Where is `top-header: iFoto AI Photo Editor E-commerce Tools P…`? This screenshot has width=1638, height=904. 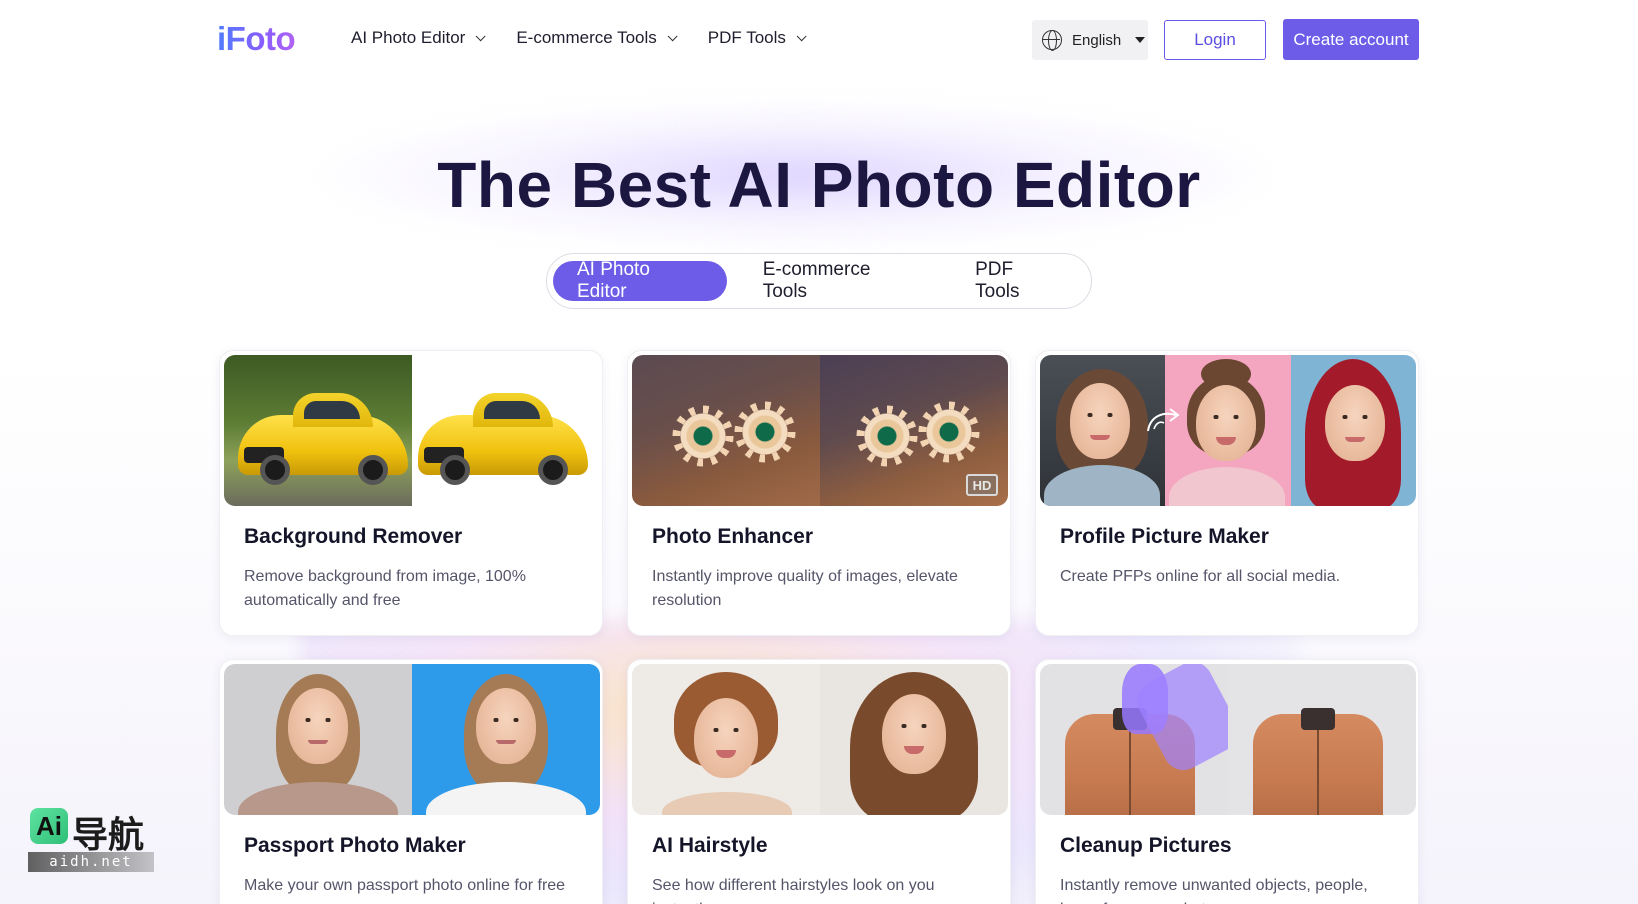
top-header: iFoto AI Photo Editor E-commerce Tools P… is located at coordinates (819, 40).